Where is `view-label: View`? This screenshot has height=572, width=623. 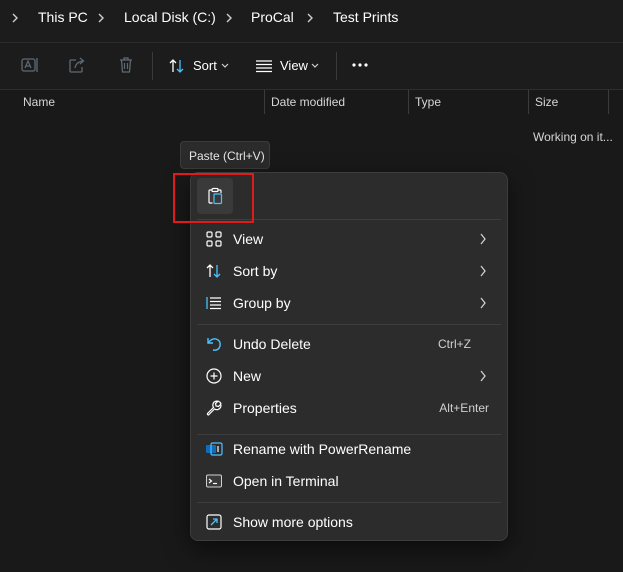 view-label: View is located at coordinates (294, 65).